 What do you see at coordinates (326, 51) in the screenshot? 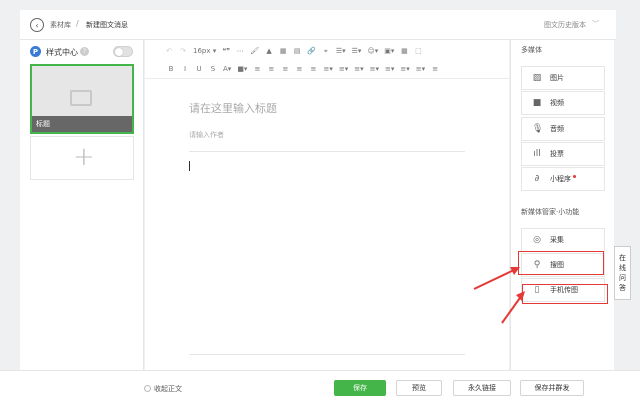
I see `toolbar-r1-btn-10: ⌖` at bounding box center [326, 51].